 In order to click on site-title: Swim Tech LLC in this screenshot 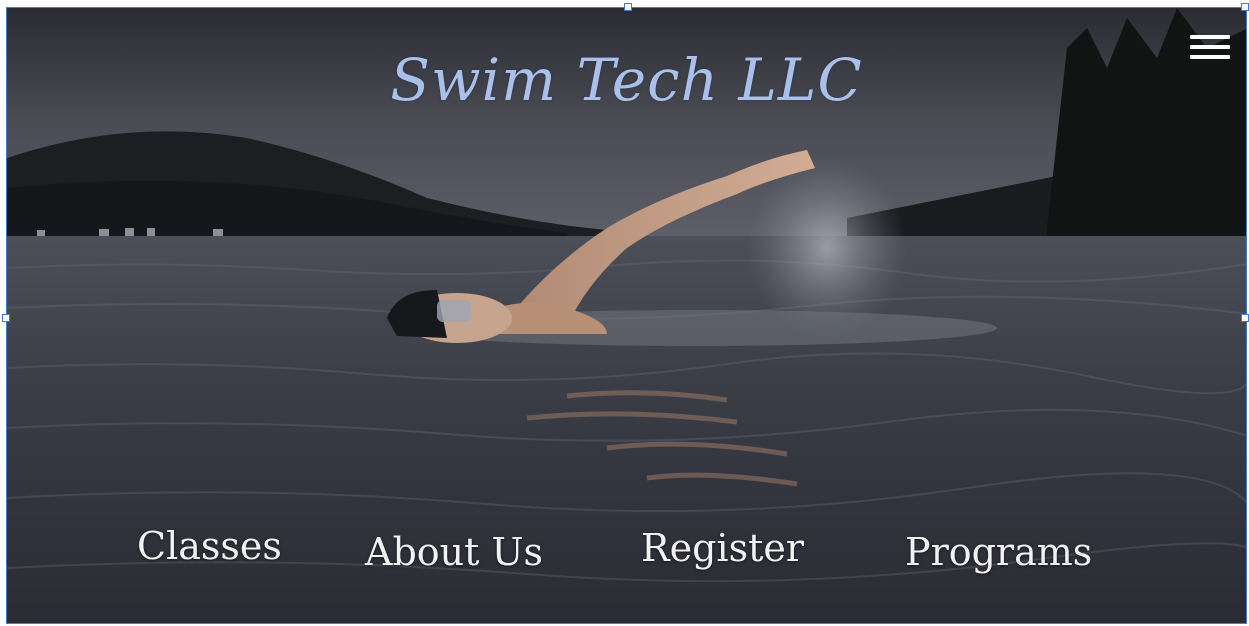, I will do `click(626, 80)`.